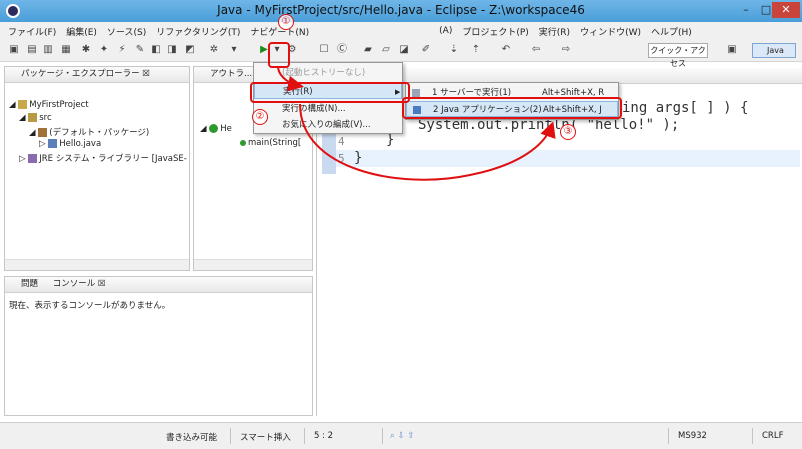 The image size is (802, 449). I want to click on status-encoding: MS932, so click(692, 436).